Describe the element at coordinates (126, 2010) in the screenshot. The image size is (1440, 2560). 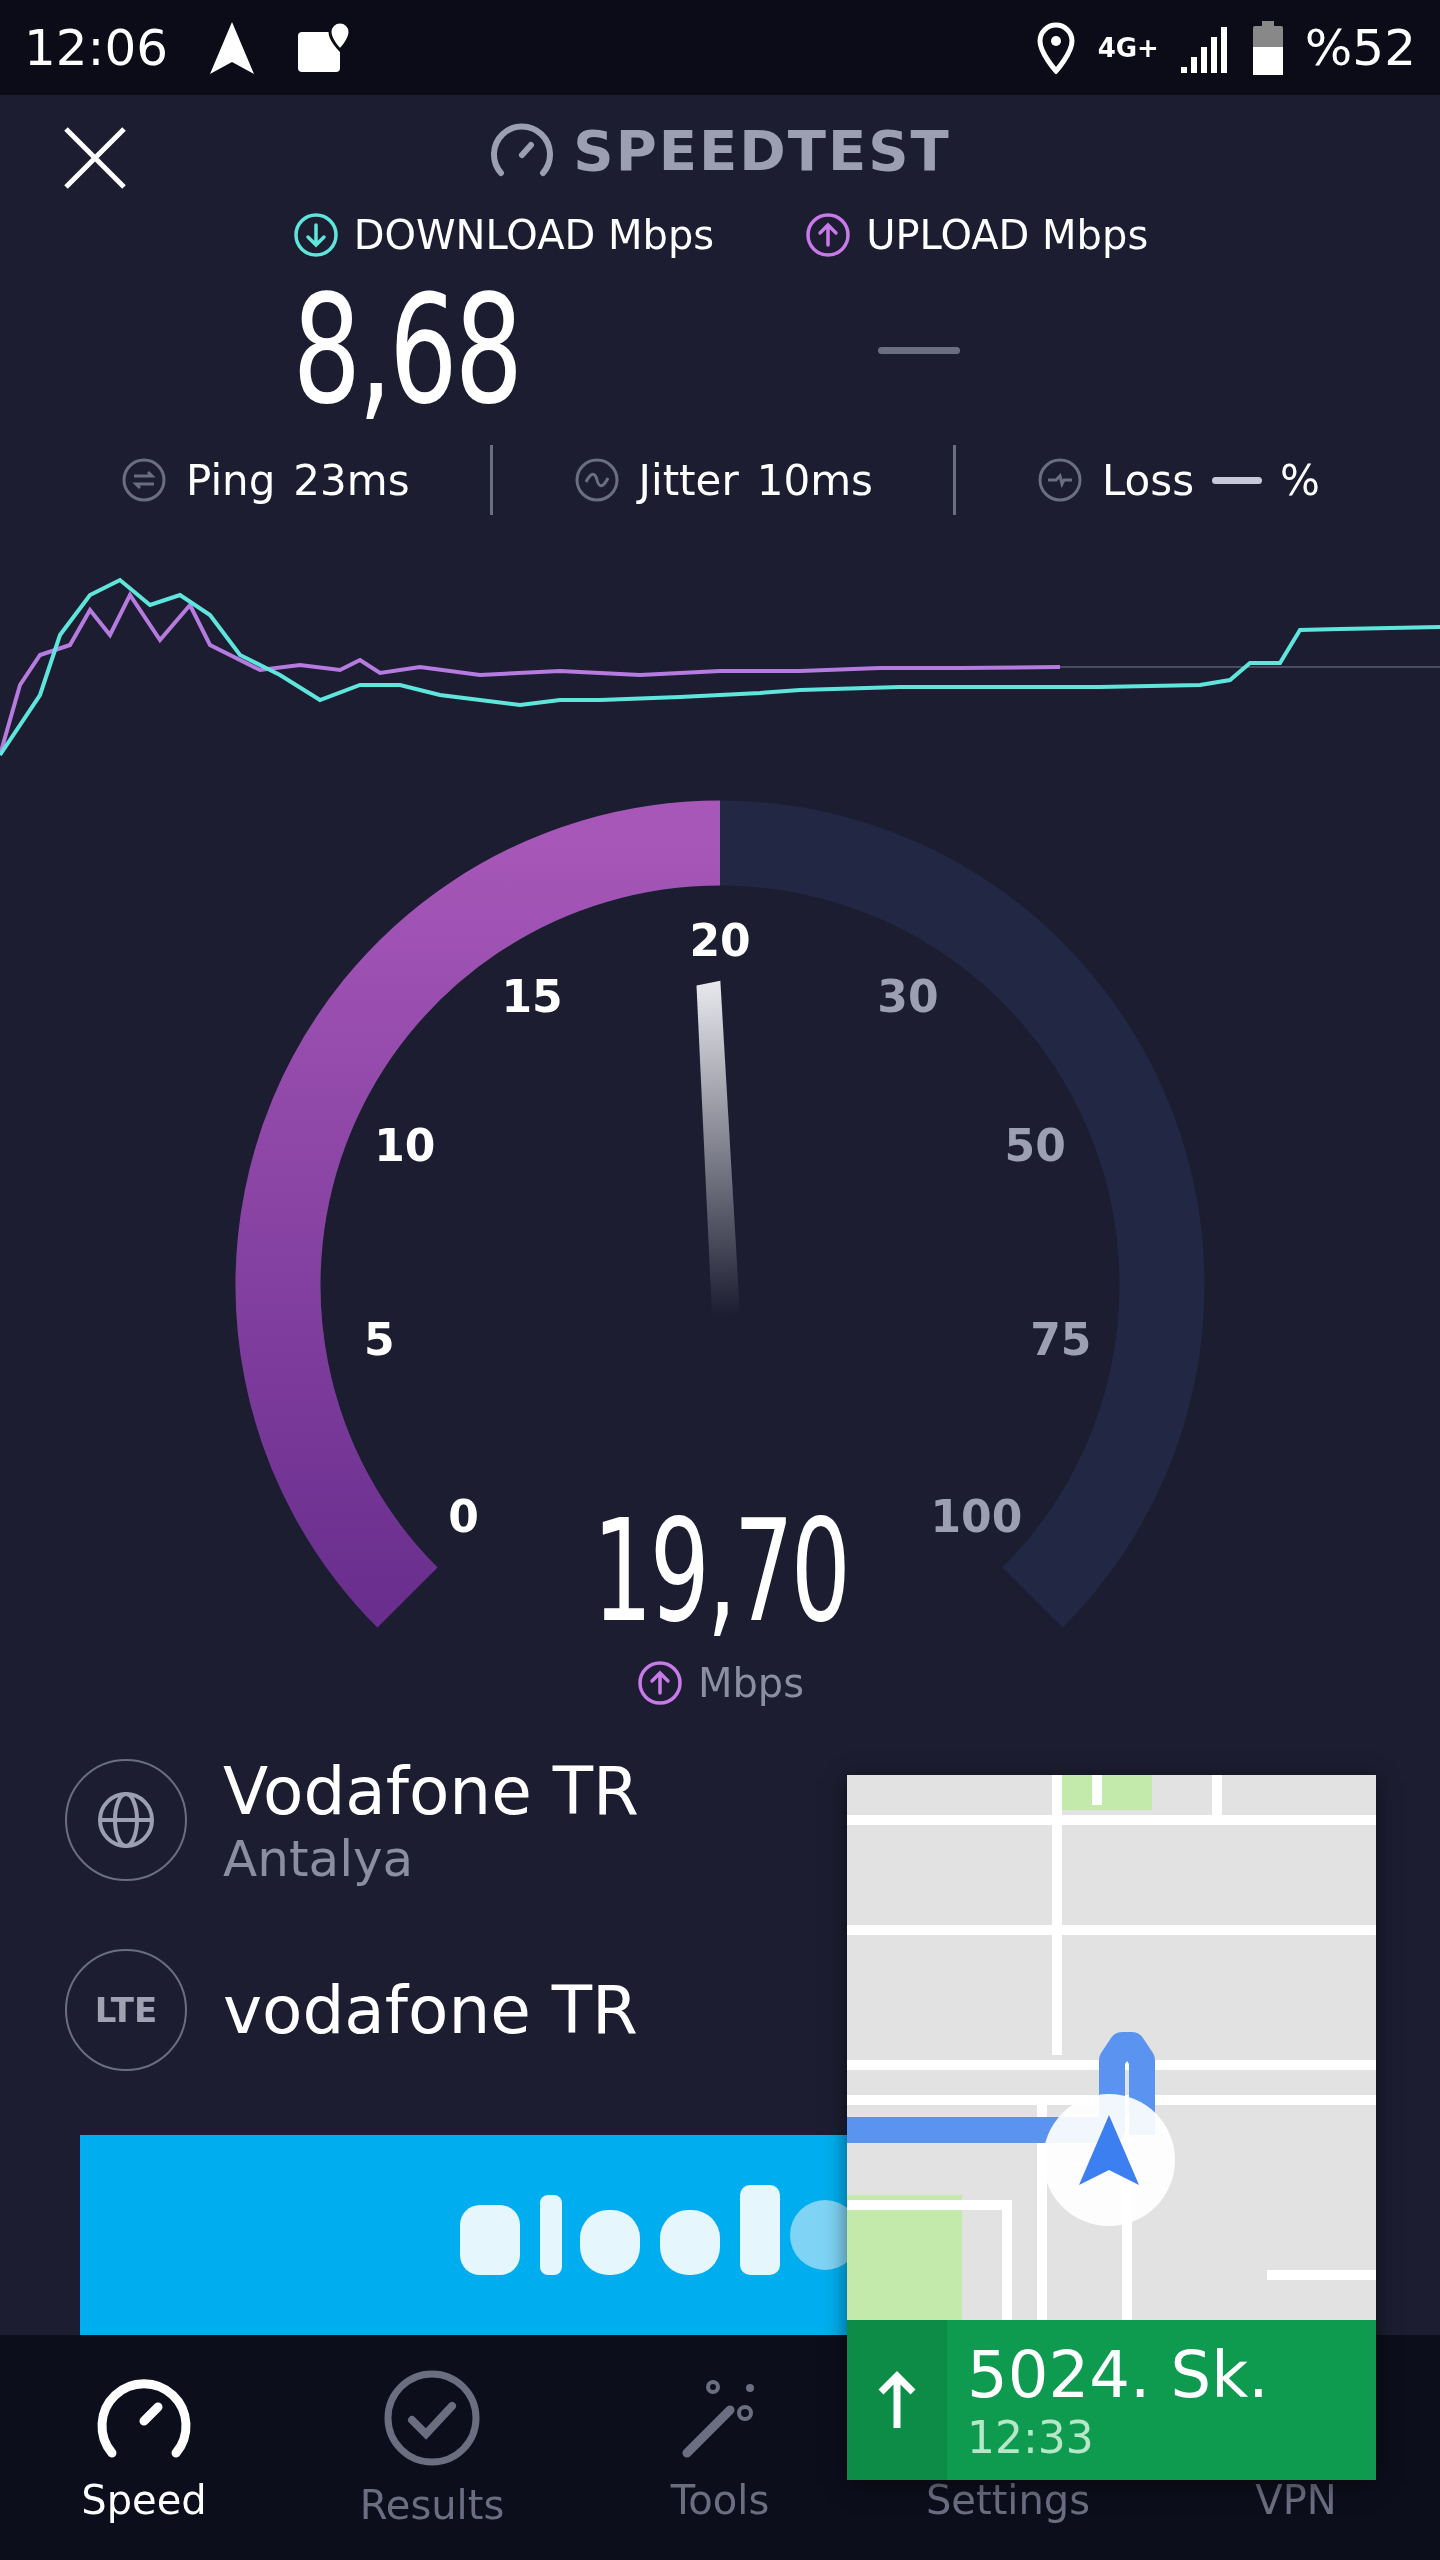
I see `network-badge: LTE` at that location.